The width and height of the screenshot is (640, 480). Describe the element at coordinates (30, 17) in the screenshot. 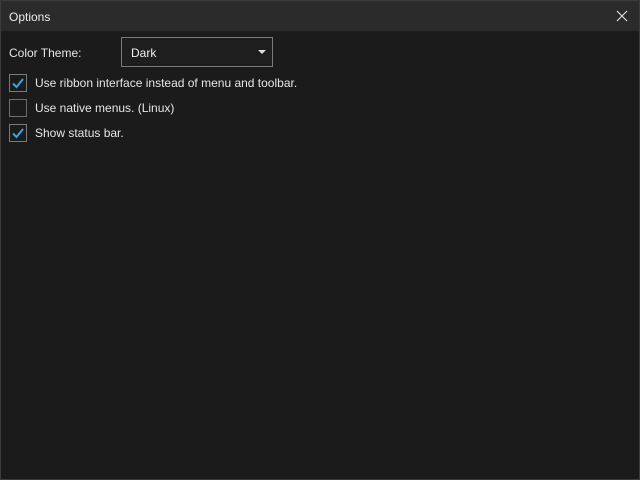

I see `window-title: Options` at that location.